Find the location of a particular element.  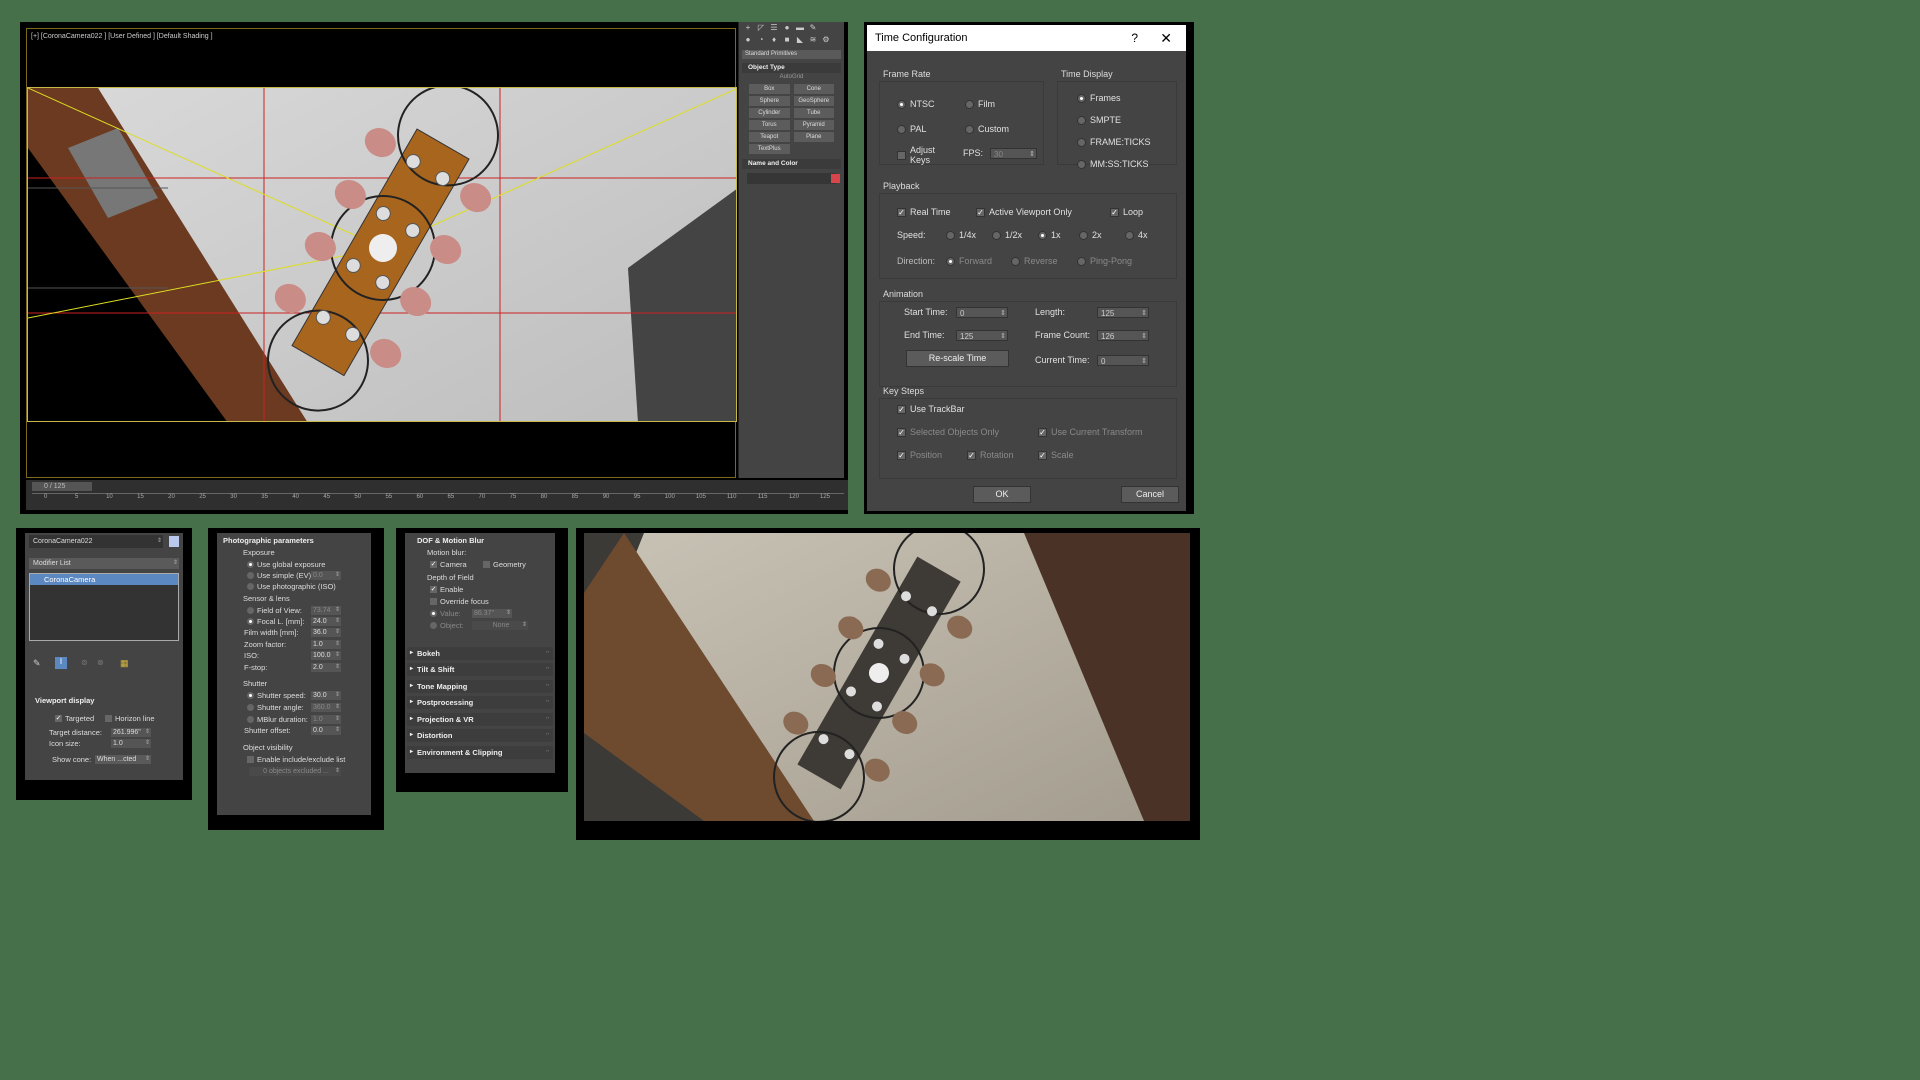

object-type-rollout: Object Type is located at coordinates (791, 68).